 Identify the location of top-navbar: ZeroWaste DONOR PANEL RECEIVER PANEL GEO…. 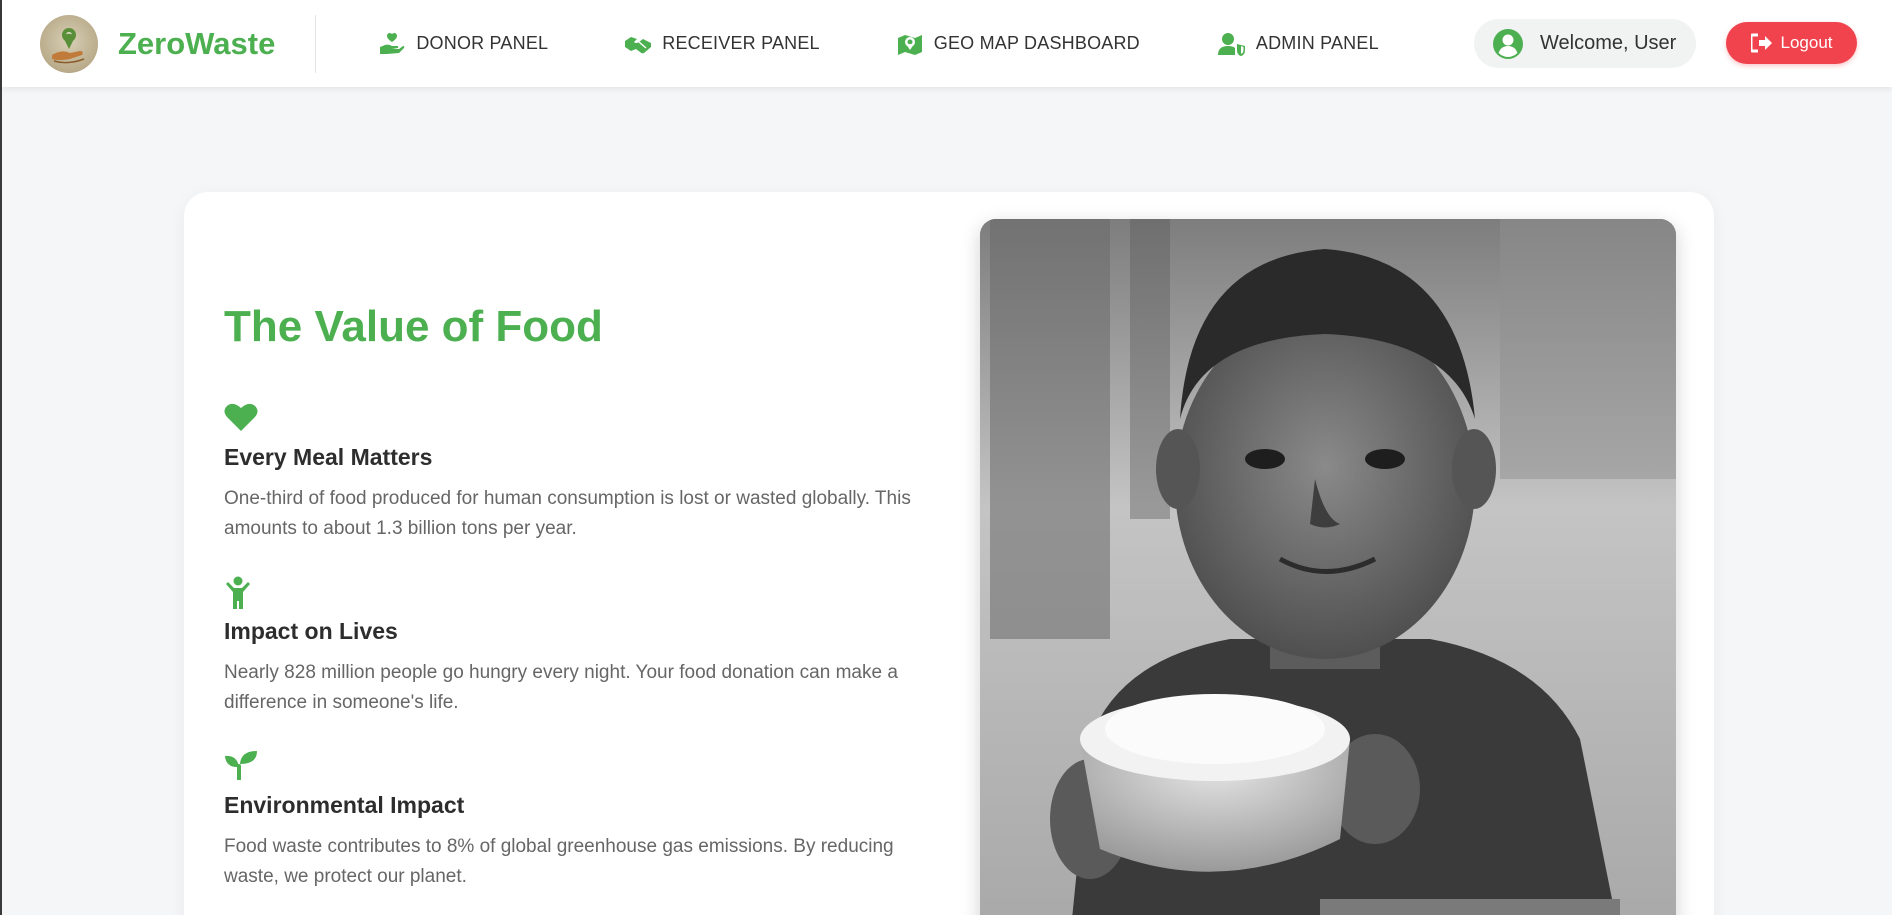
(947, 43).